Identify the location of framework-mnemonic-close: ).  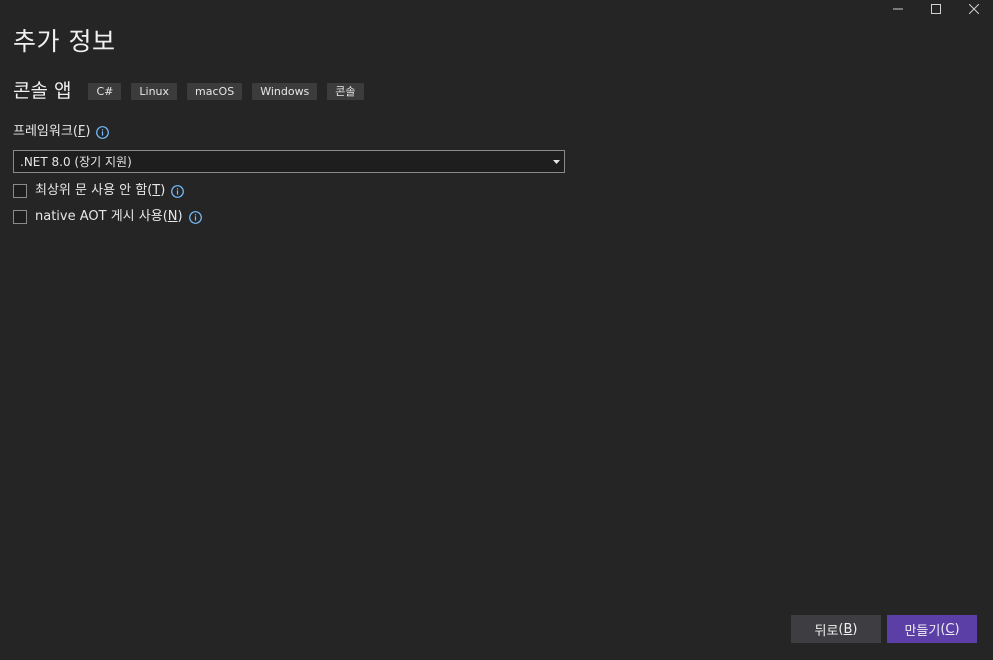
(88, 131).